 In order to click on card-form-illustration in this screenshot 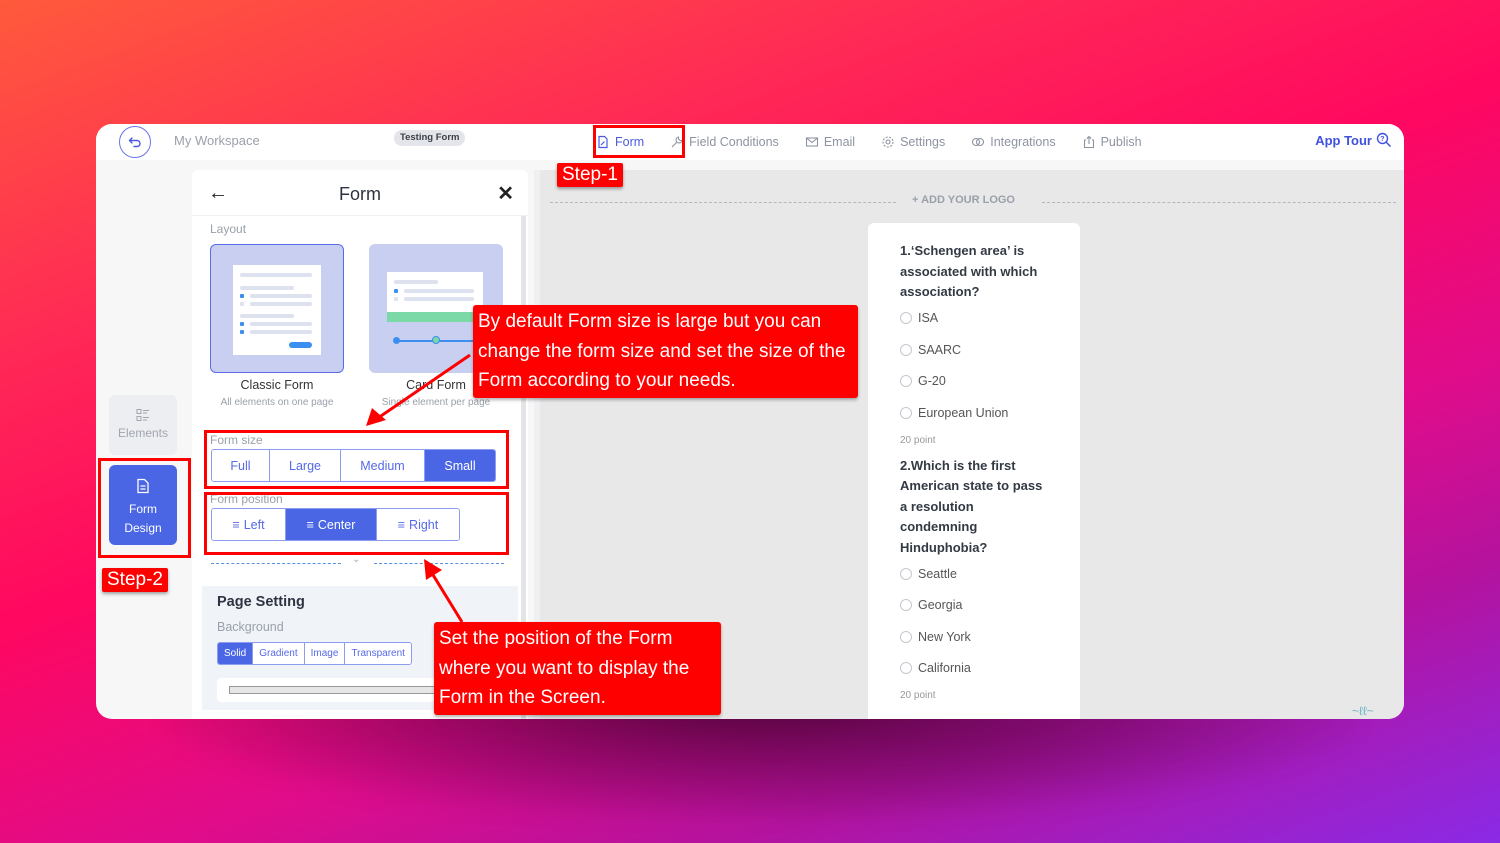, I will do `click(435, 297)`.